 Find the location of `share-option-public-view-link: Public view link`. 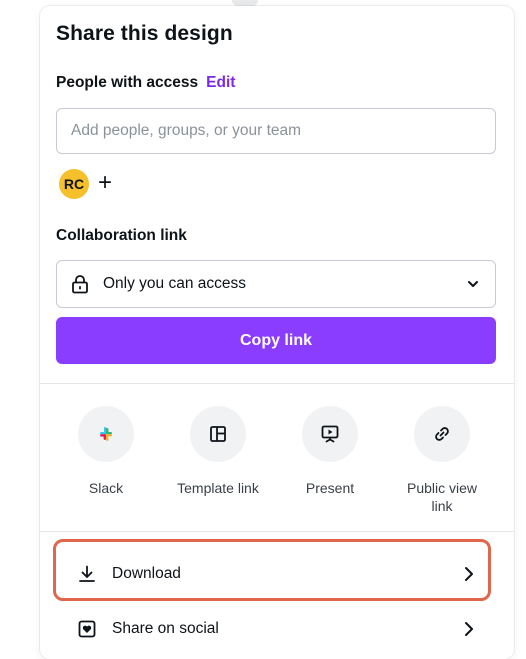

share-option-public-view-link: Public view link is located at coordinates (442, 460).